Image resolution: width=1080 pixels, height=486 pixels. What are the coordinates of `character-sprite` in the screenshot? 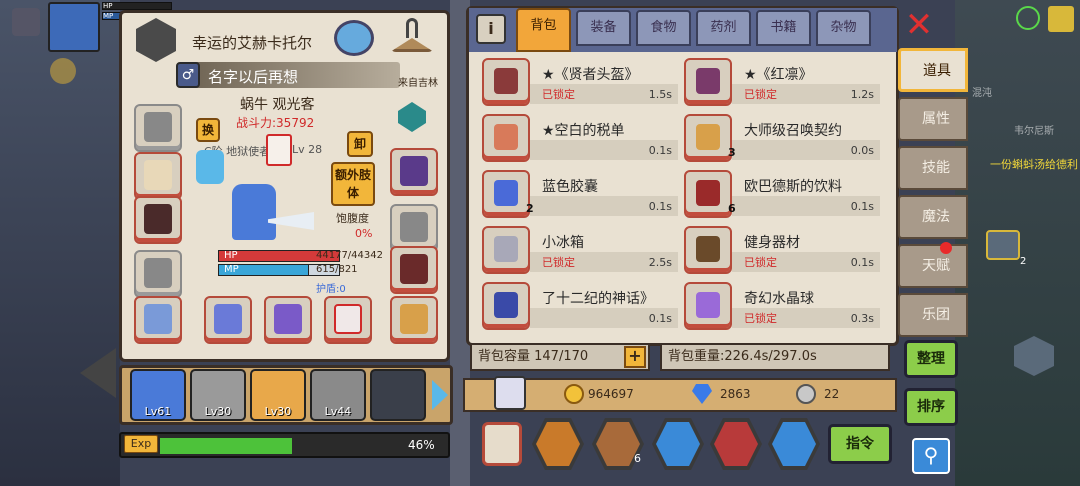 It's located at (254, 212).